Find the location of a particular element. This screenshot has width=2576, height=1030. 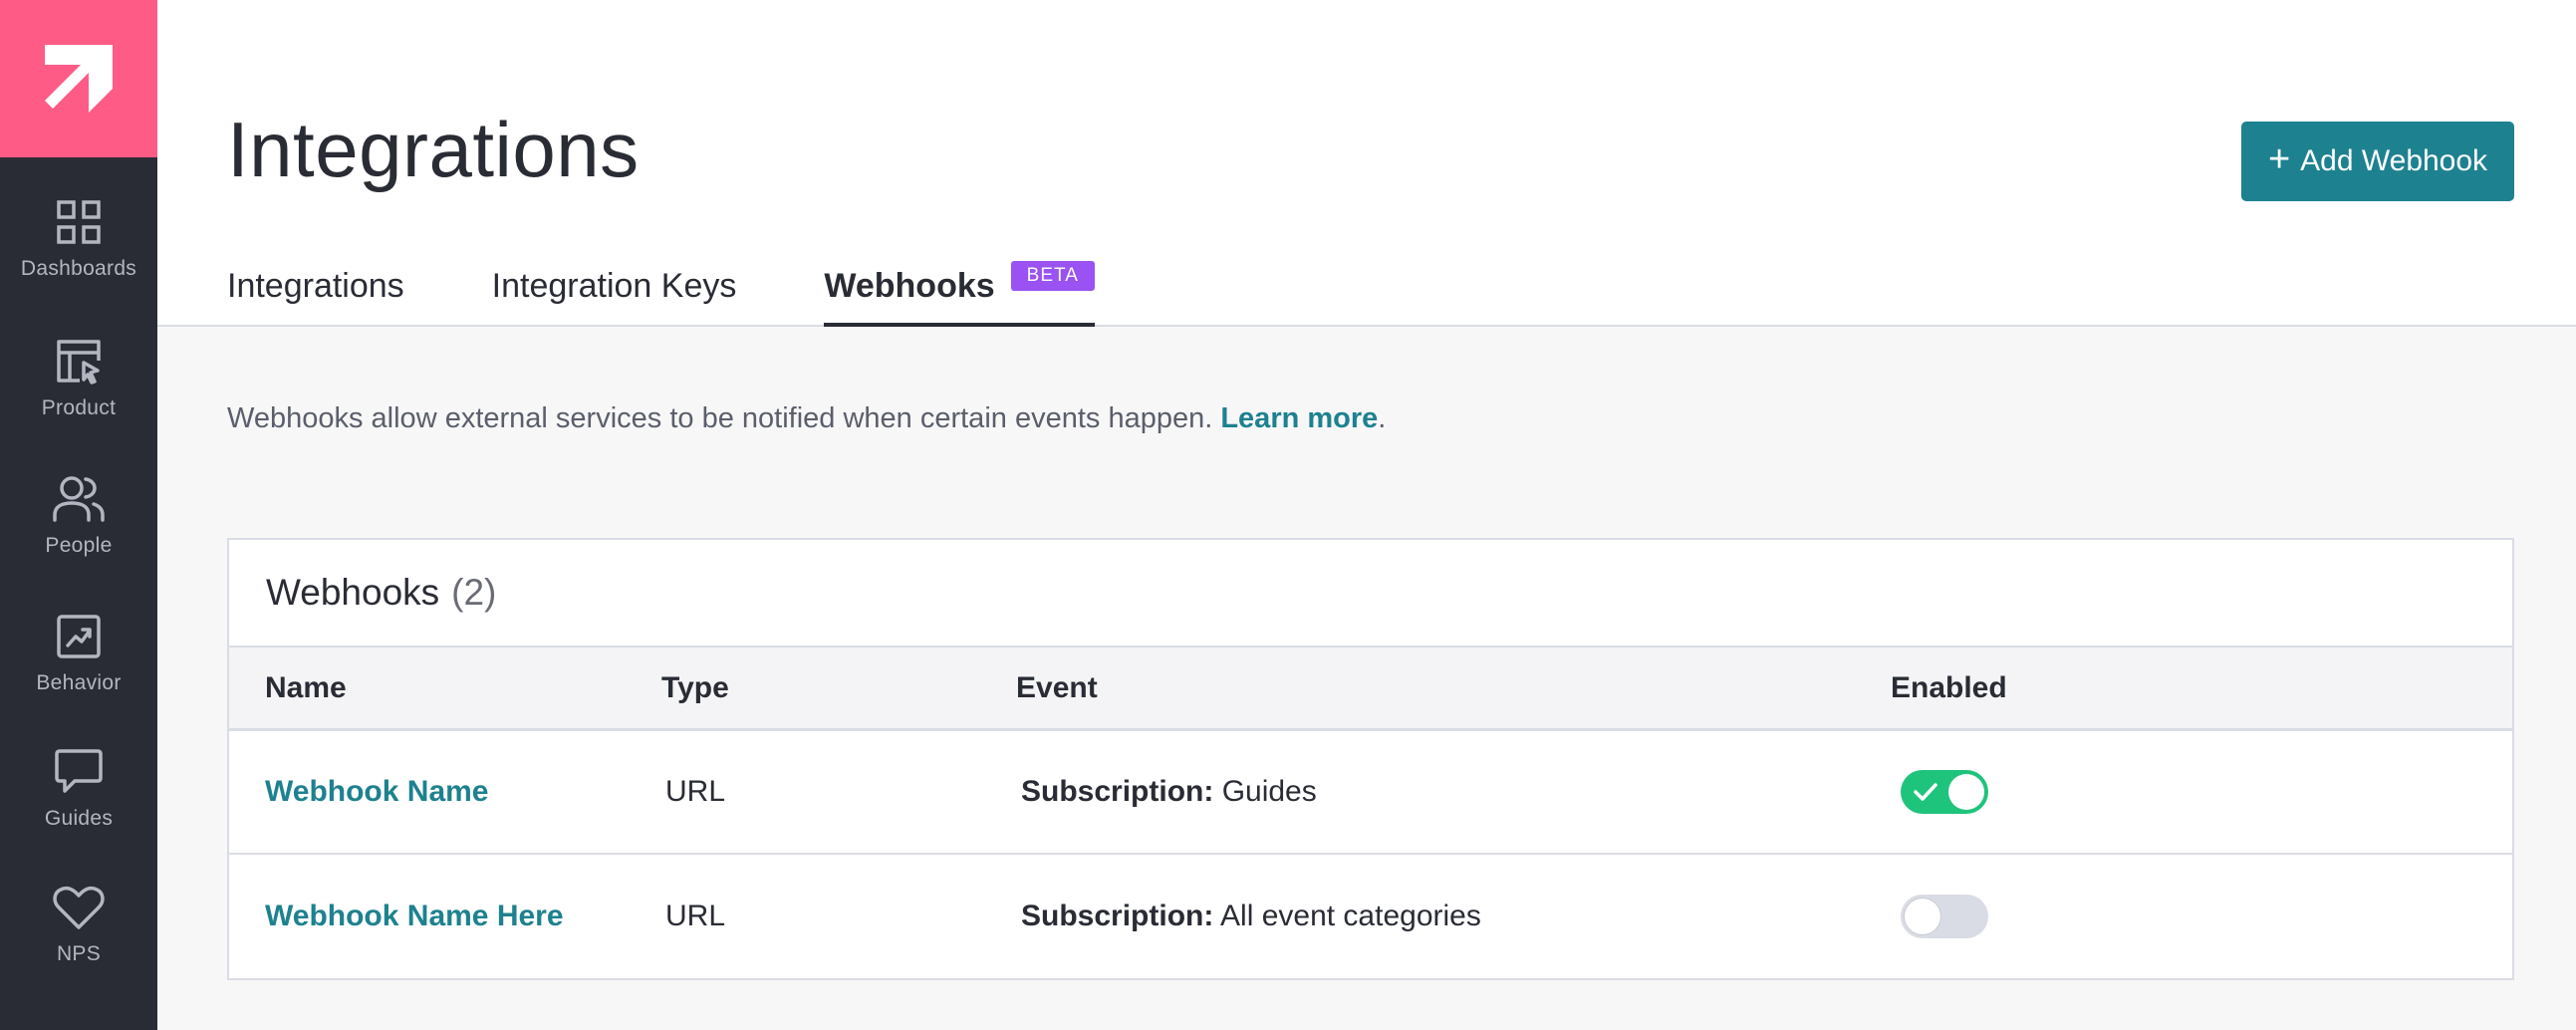

webhook-name-link: Webhook Name is located at coordinates (377, 792).